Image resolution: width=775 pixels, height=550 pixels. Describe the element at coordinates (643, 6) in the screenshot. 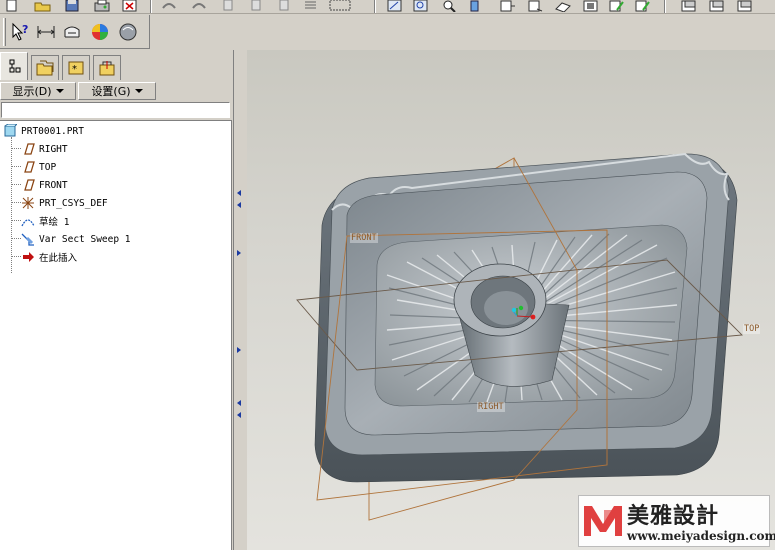

I see `sketch-tool-icon` at that location.